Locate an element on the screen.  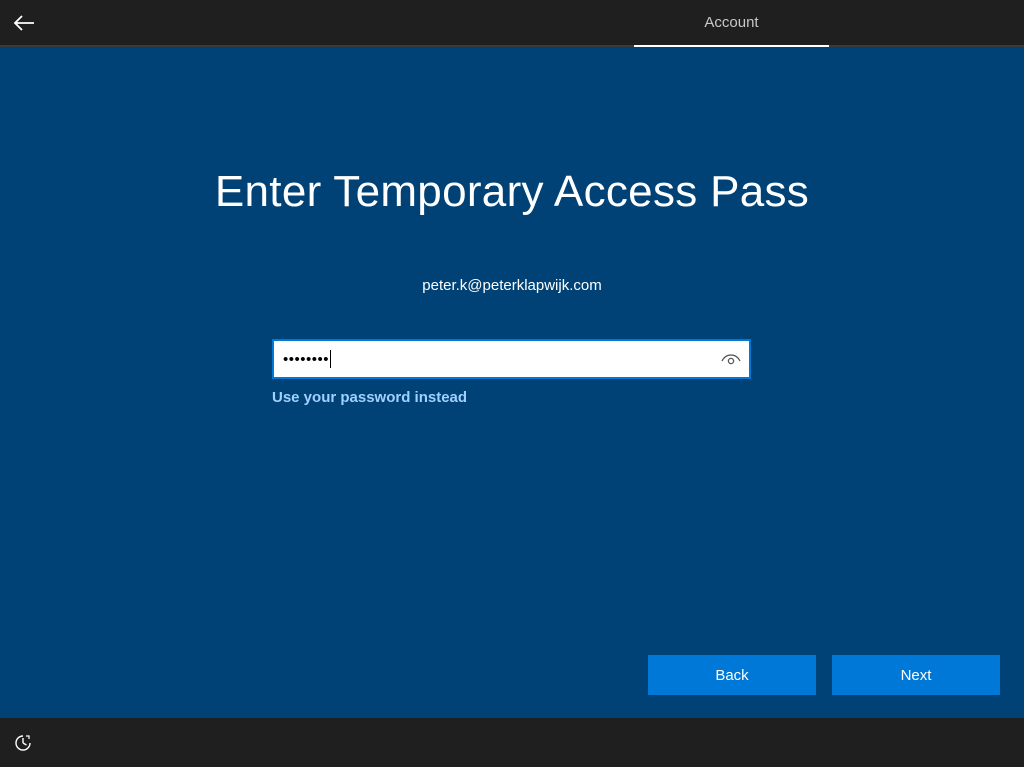
back-arrow-icon is located at coordinates (24, 23).